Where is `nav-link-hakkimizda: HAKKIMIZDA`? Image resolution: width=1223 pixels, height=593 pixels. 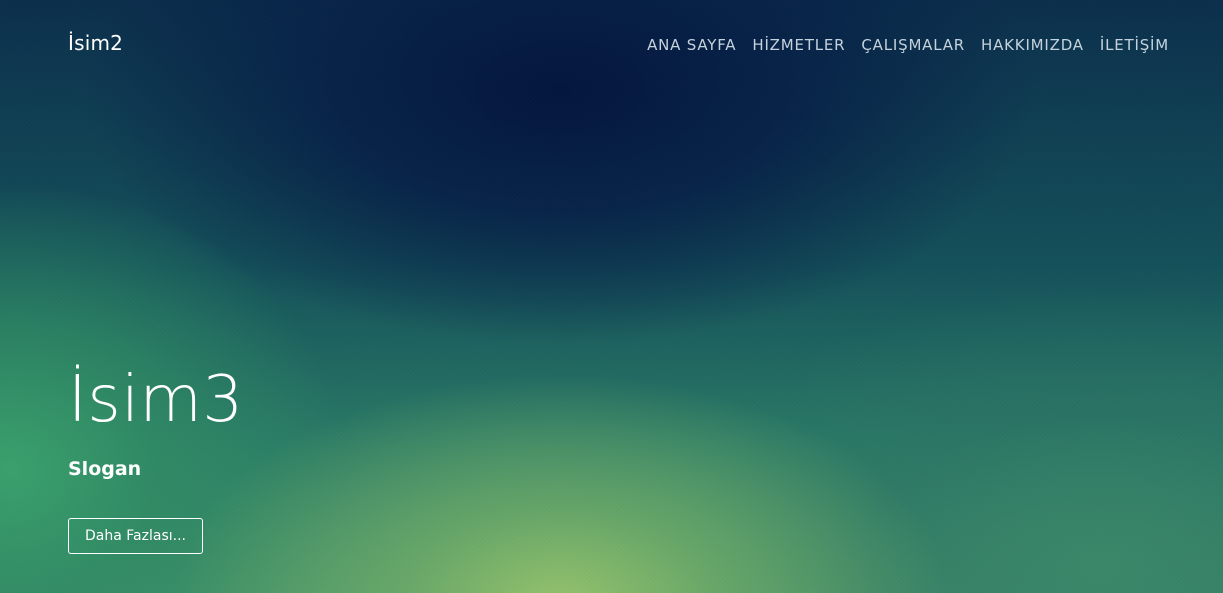 nav-link-hakkimizda: HAKKIMIZDA is located at coordinates (1032, 45).